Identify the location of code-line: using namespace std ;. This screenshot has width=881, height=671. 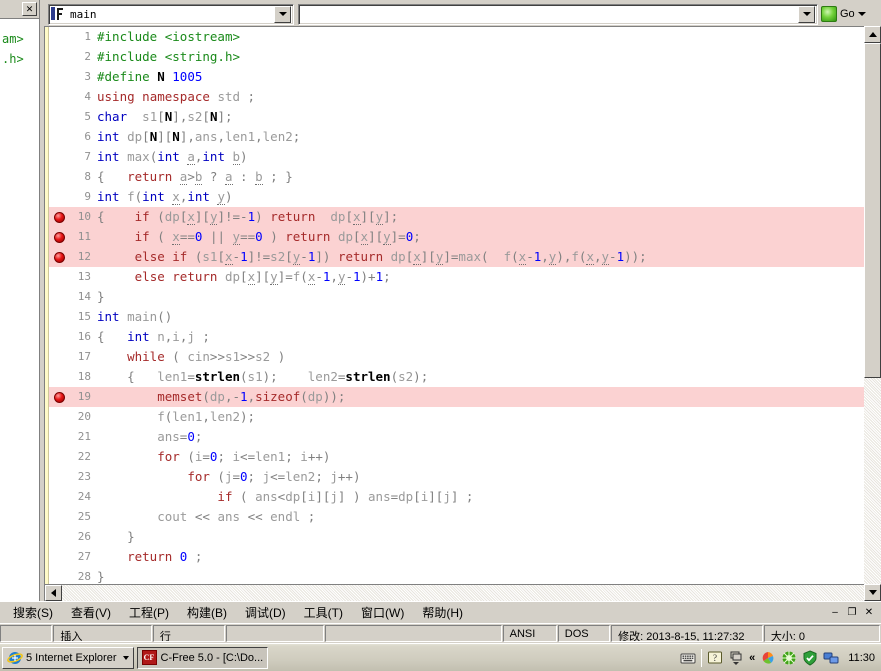
(488, 97).